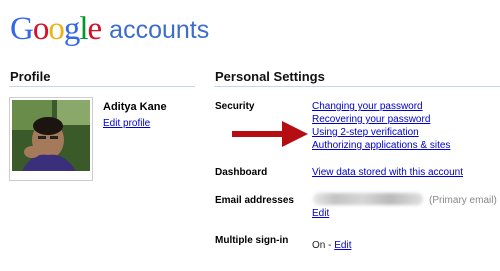 The height and width of the screenshot is (271, 500). Describe the element at coordinates (135, 107) in the screenshot. I see `profile-name: Aditya Kane` at that location.